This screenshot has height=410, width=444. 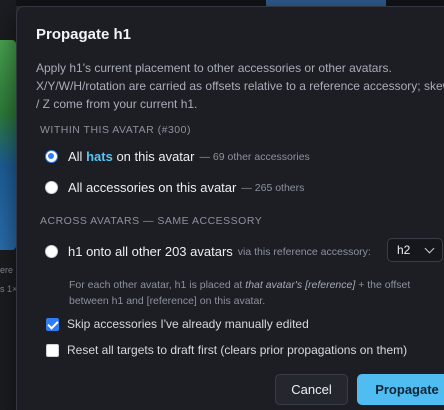 I want to click on option-all-hats-count: — 69 other accessories, so click(x=254, y=156).